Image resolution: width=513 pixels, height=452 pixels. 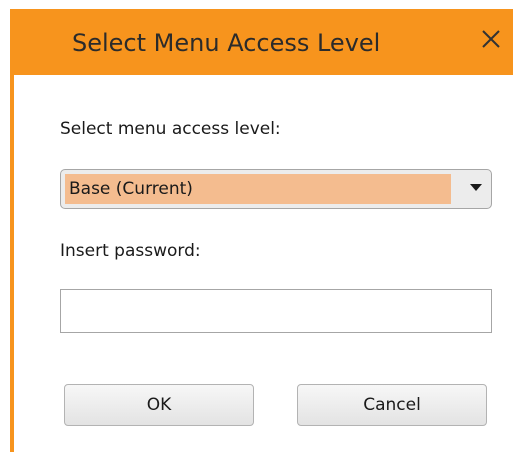 I want to click on password-label: Insert password:, so click(x=130, y=251).